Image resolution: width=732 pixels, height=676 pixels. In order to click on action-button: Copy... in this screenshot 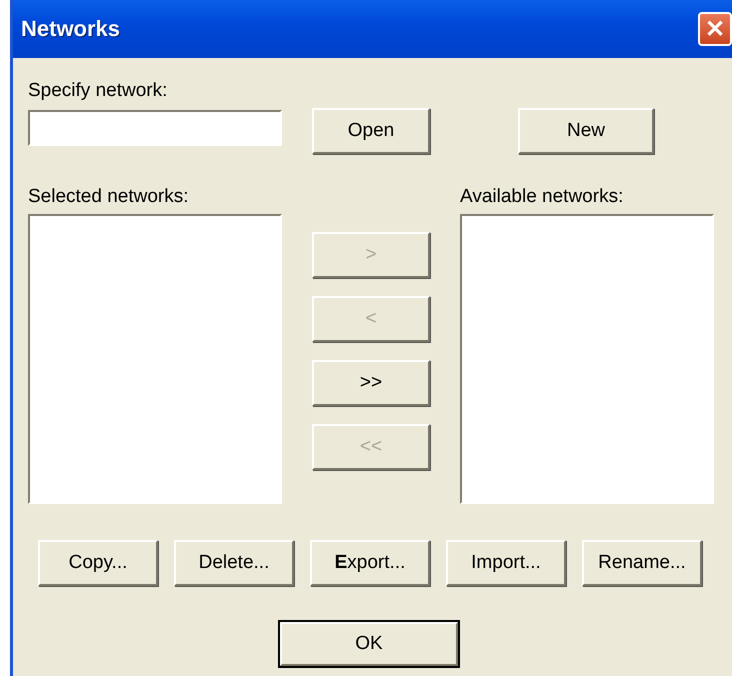, I will do `click(98, 563)`.